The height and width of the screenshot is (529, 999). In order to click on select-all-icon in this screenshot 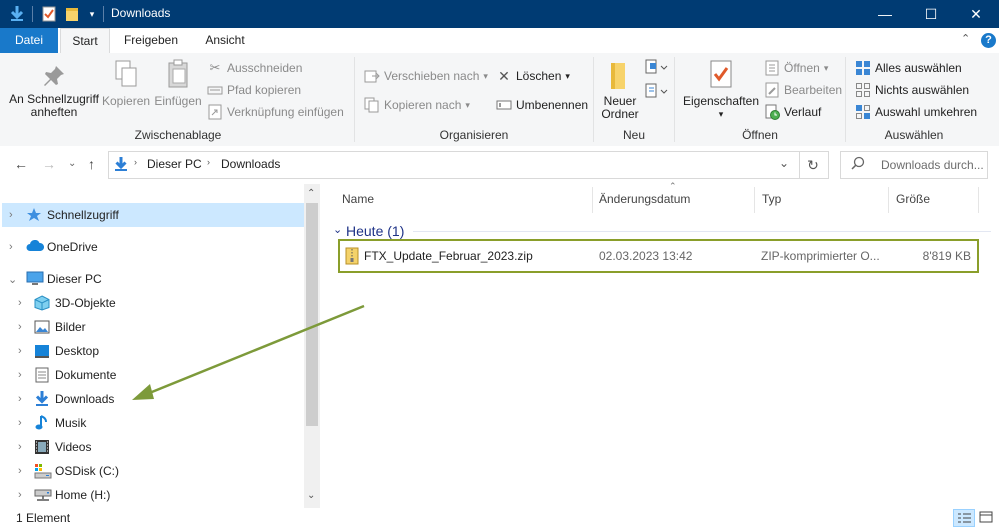, I will do `click(863, 68)`.